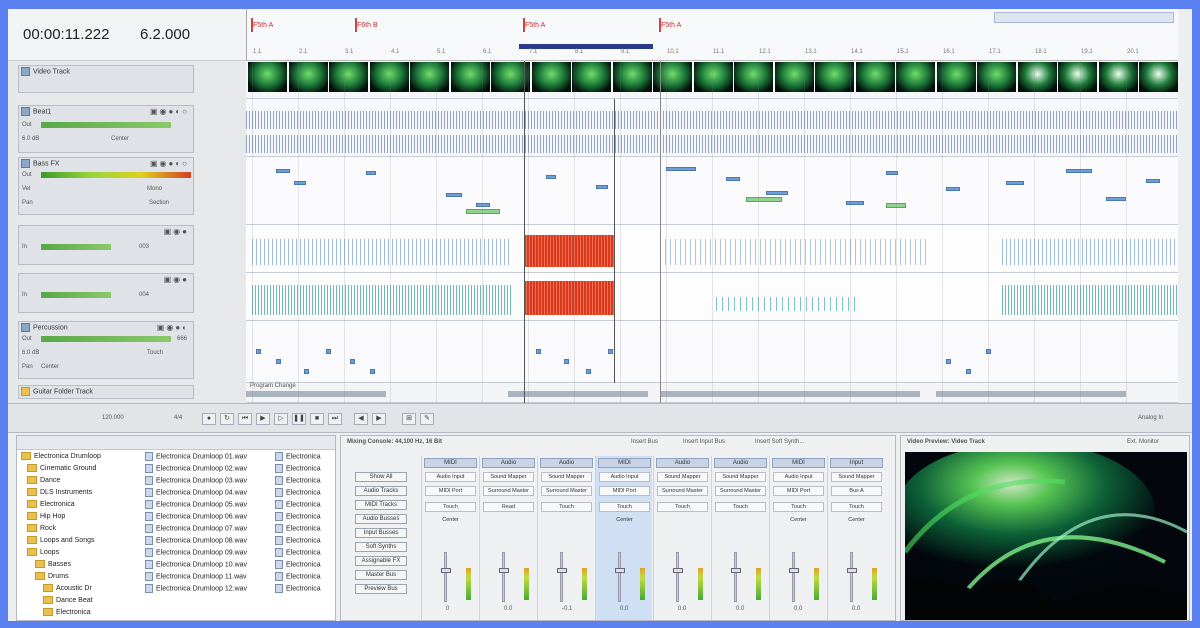 This screenshot has width=1200, height=628. I want to click on file-item: Electronica Drumloop 08.wav, so click(207, 540).